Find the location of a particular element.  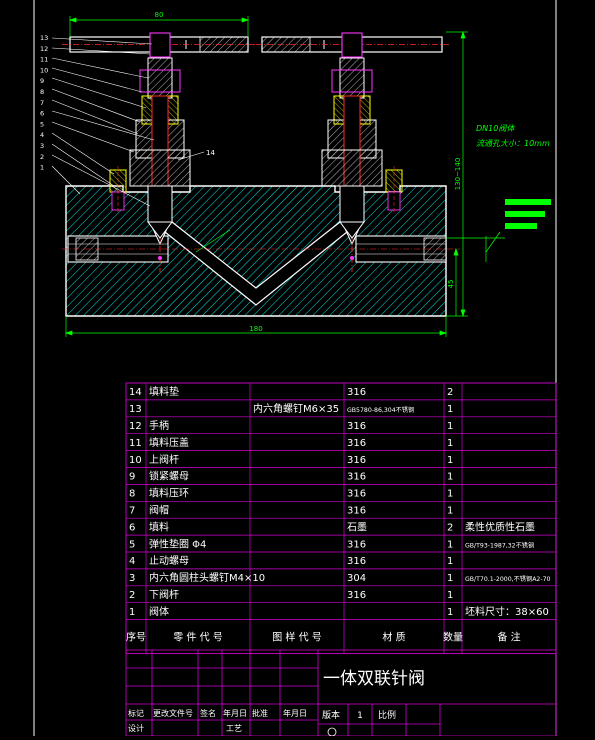

pipe-note: DN10阀体 流通孔大小：10mm is located at coordinates (513, 136).